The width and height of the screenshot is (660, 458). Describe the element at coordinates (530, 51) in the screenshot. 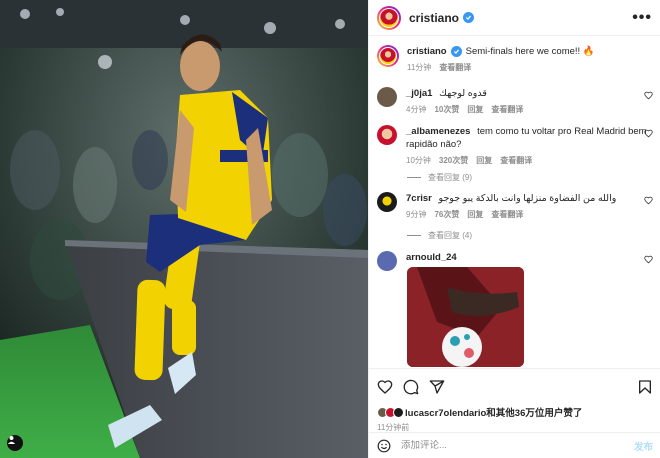

I see `caption-text: Semi-finals here we come!! 🔥` at that location.